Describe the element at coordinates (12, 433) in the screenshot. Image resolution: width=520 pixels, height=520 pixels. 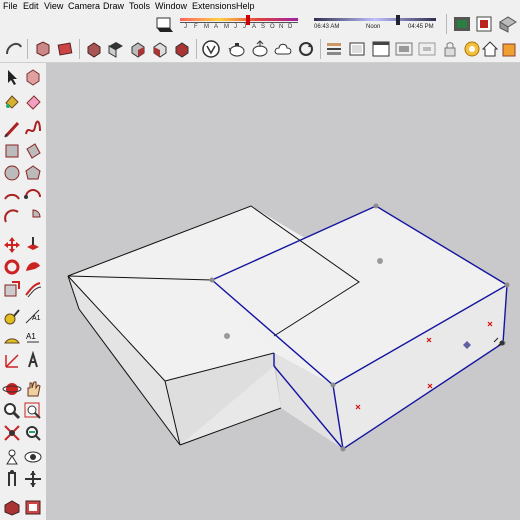
I see `zoom-extents-icon` at that location.